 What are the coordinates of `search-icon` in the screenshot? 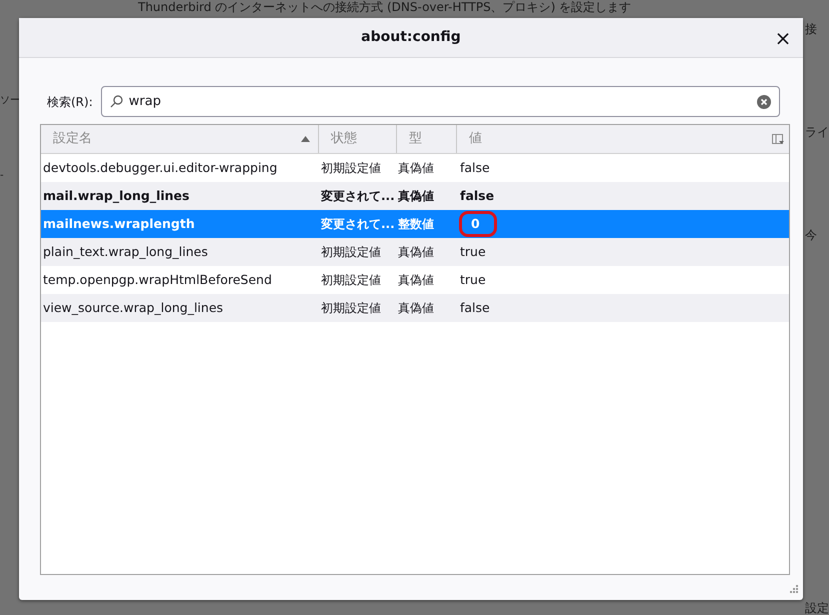 It's located at (116, 101).